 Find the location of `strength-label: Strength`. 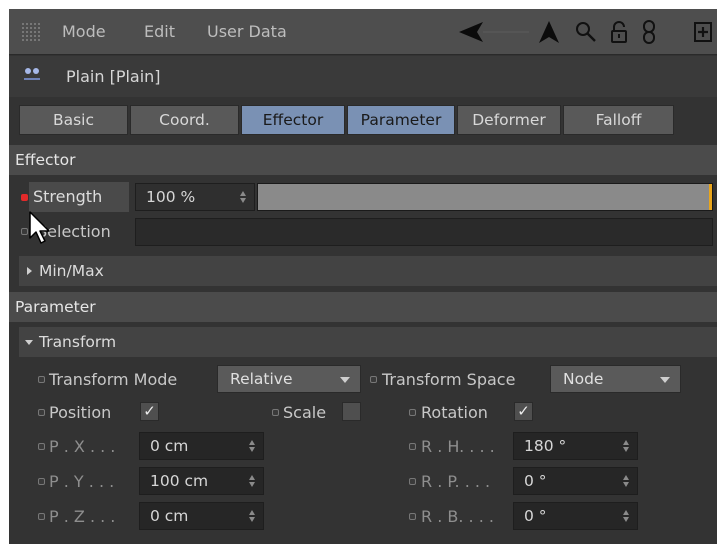

strength-label: Strength is located at coordinates (68, 196).